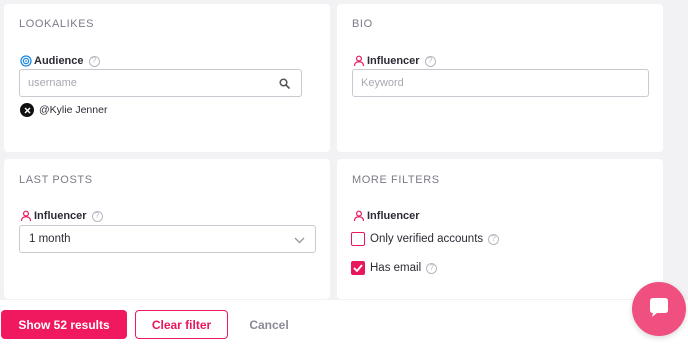 Image resolution: width=688 pixels, height=344 pixels. I want to click on chevron-down-icon, so click(299, 241).